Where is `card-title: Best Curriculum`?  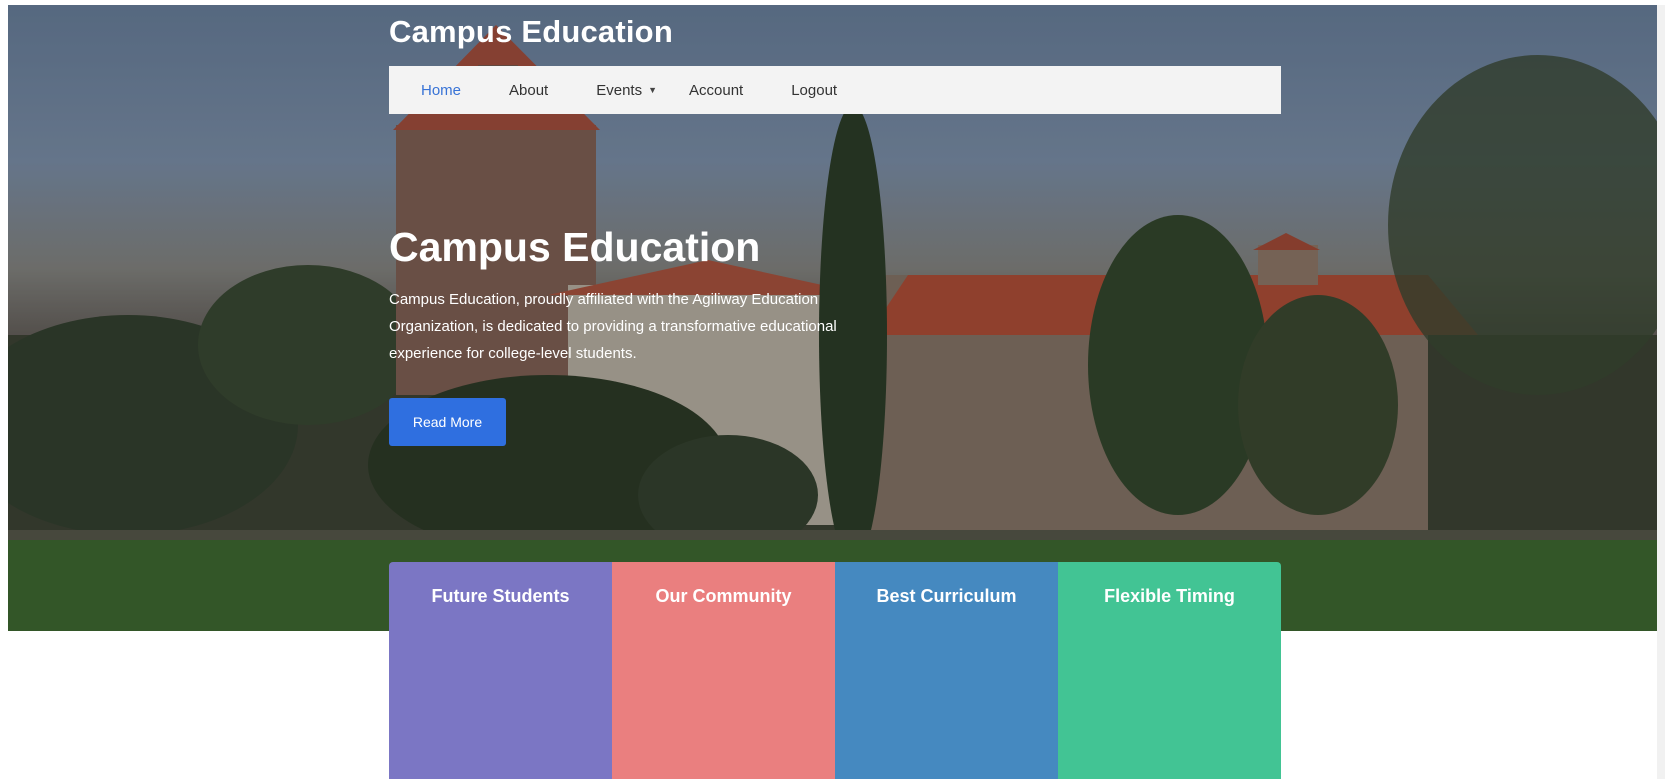
card-title: Best Curriculum is located at coordinates (946, 596).